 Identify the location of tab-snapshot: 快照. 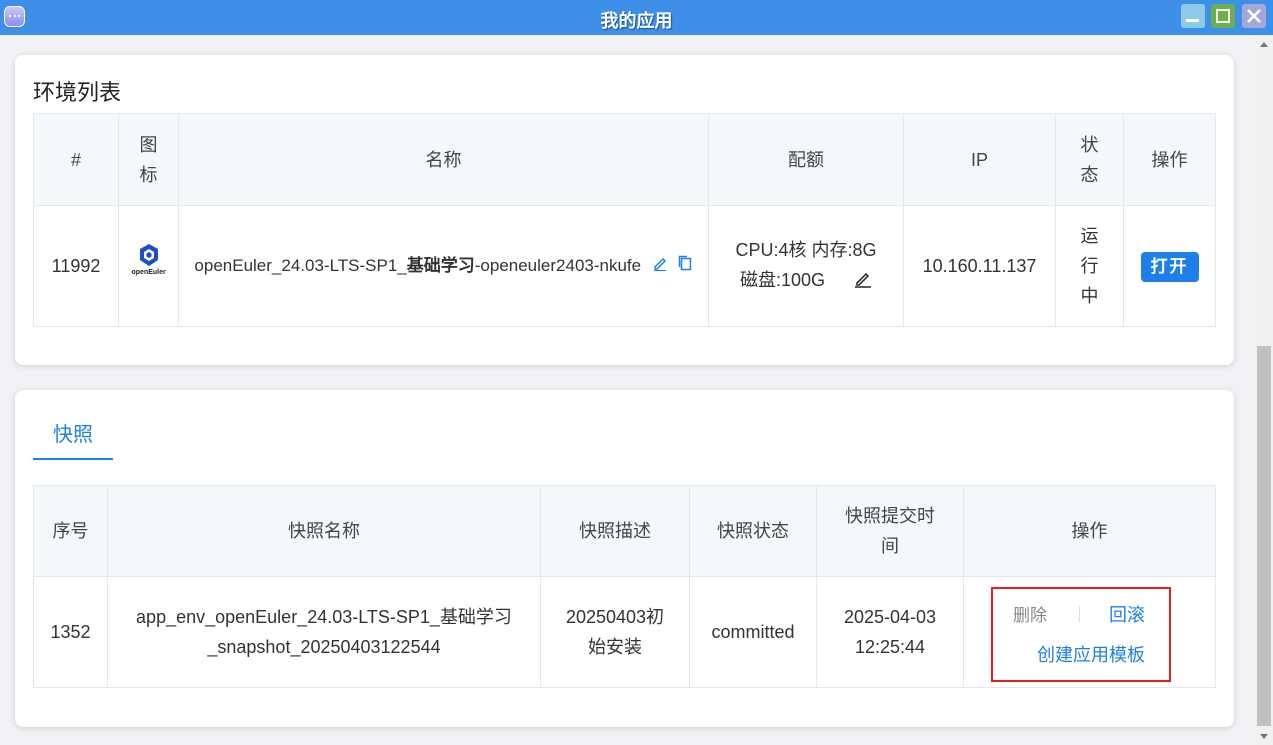
(73, 440).